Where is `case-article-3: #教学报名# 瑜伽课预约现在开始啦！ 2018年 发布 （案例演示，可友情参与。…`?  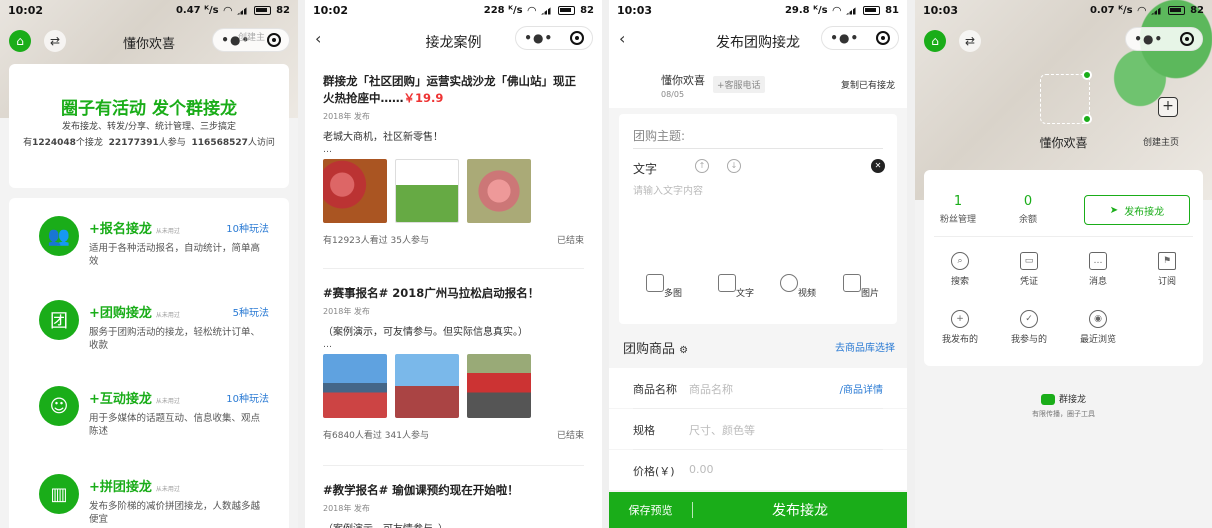
case-article-3: #教学报名# 瑜伽课预约现在开始啦！ 2018年 发布 （案例演示，可友情参与。… is located at coordinates (453, 505).